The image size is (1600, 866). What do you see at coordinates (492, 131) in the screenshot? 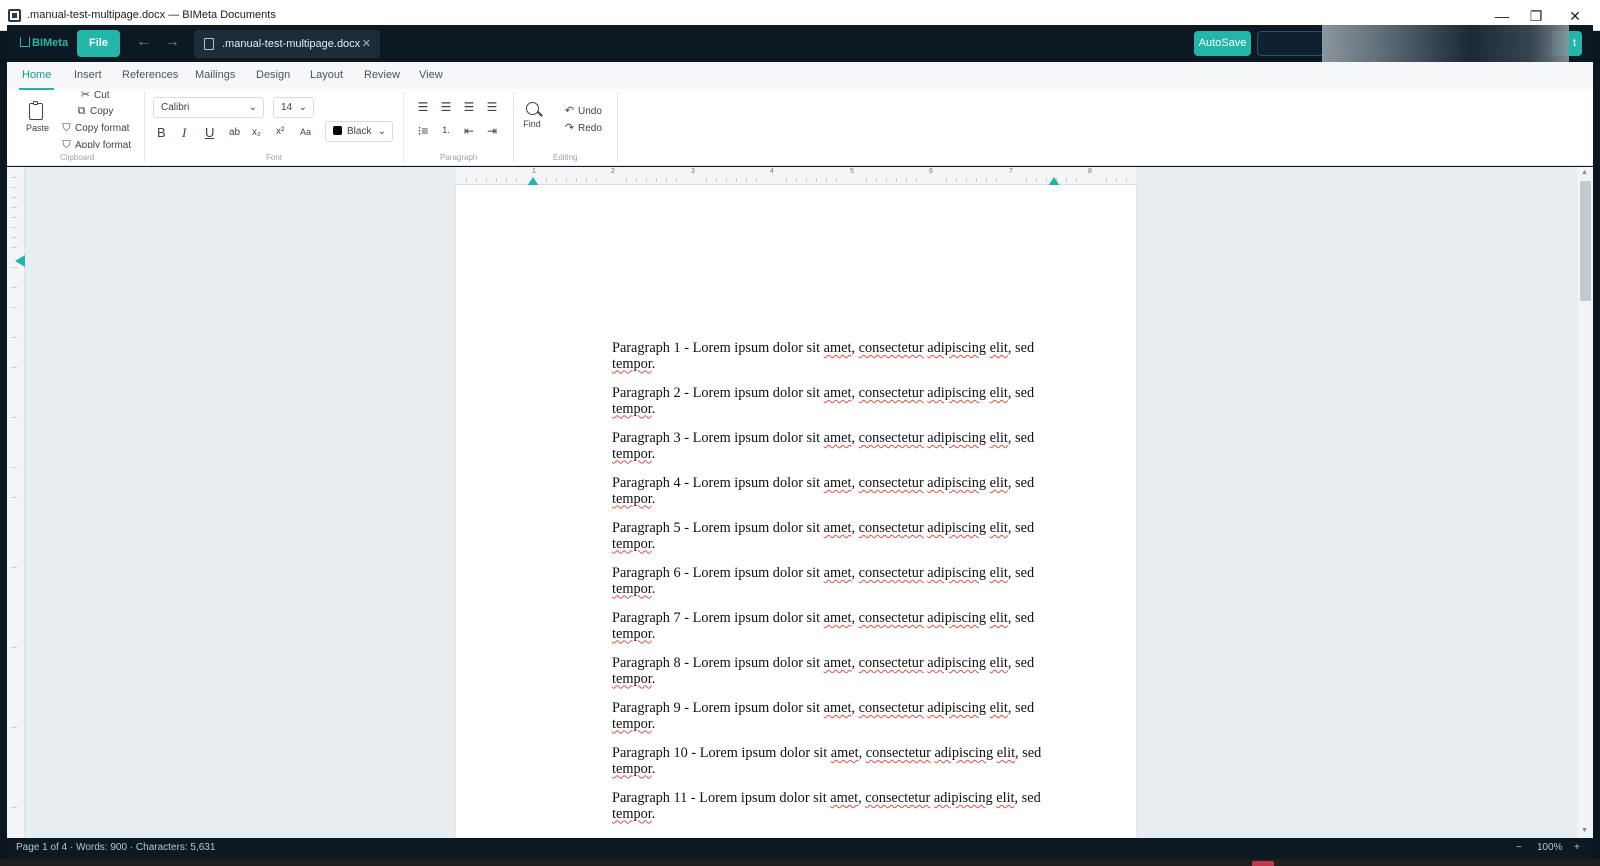
I see `increase-indent-icon: ⇥` at bounding box center [492, 131].